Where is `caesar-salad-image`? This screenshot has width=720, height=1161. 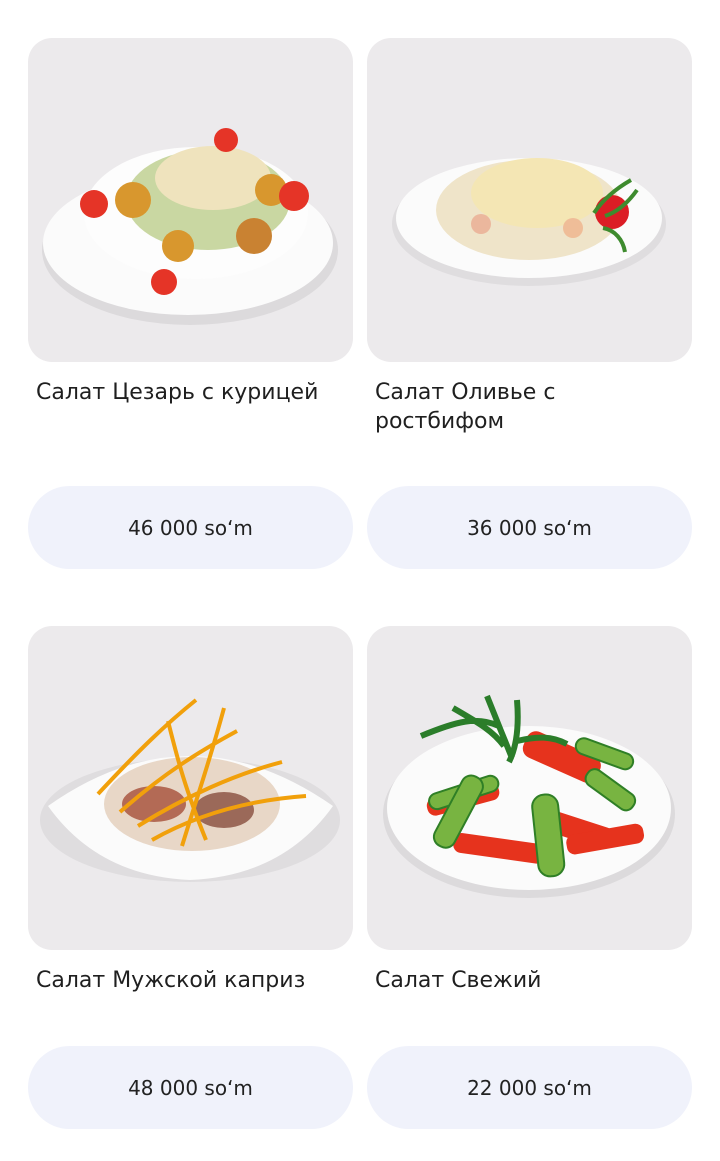 caesar-salad-image is located at coordinates (190, 200).